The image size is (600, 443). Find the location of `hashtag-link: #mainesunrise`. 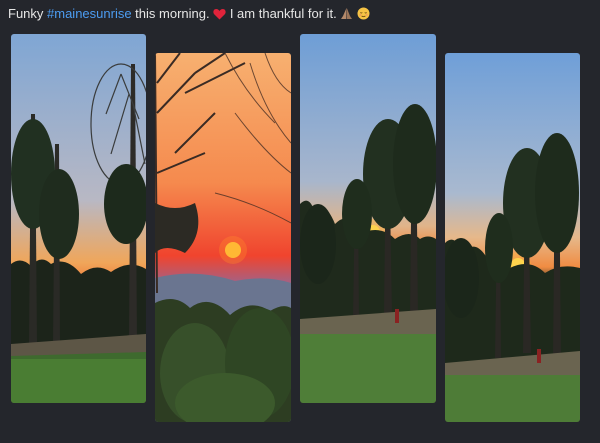

hashtag-link: #mainesunrise is located at coordinates (89, 13).